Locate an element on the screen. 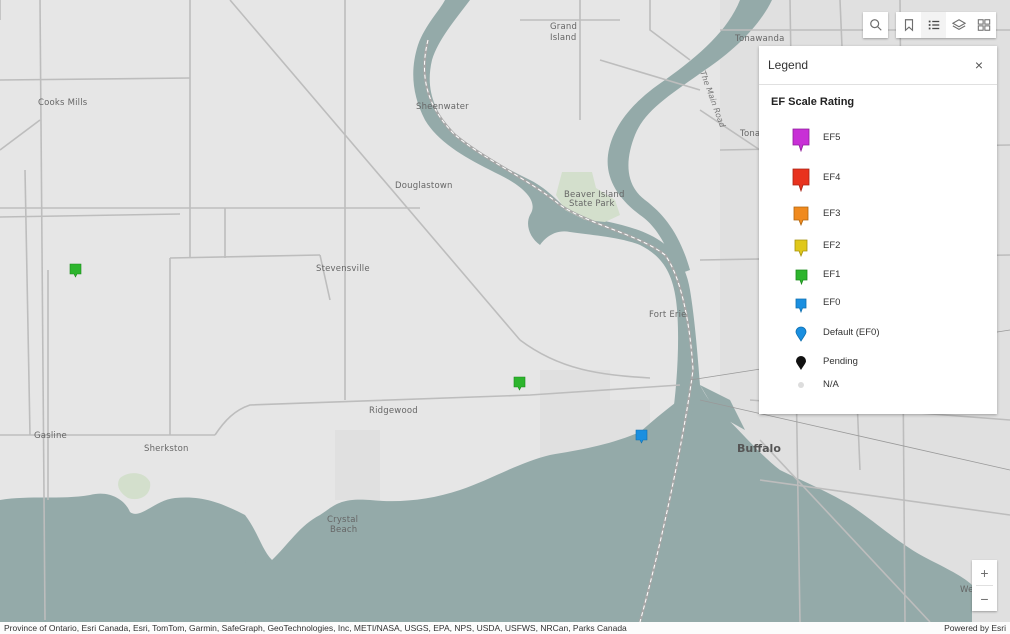 This screenshot has height=634, width=1010. label-tonawanda: Tonawanda is located at coordinates (759, 39).